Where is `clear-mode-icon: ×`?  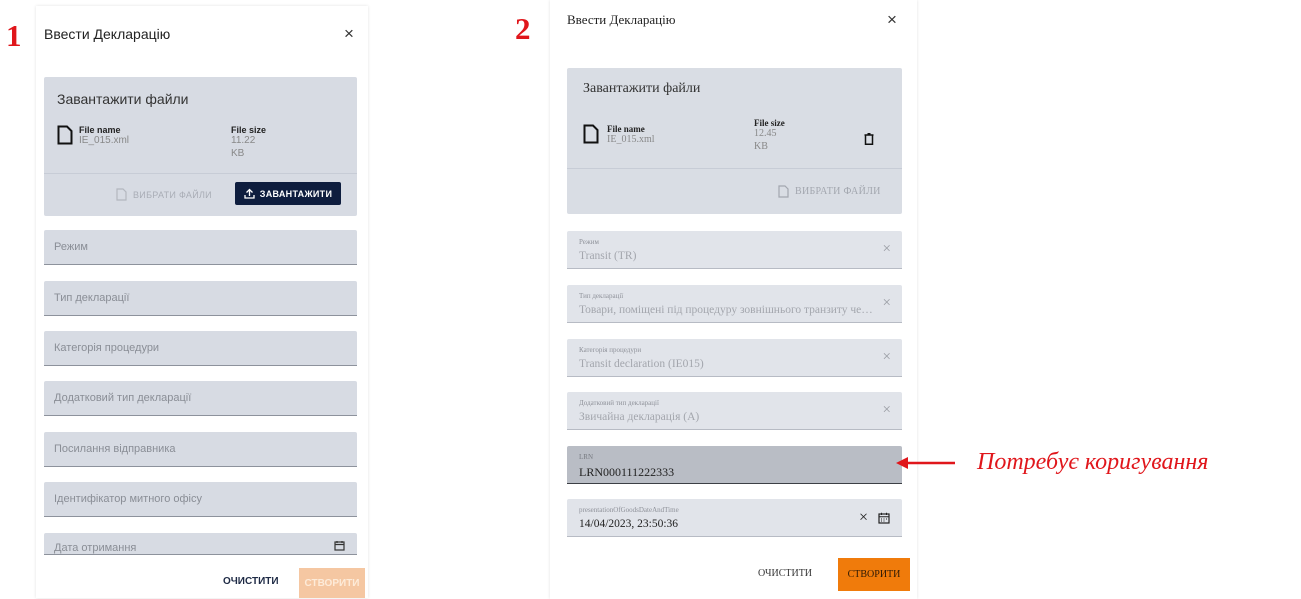 clear-mode-icon: × is located at coordinates (887, 249).